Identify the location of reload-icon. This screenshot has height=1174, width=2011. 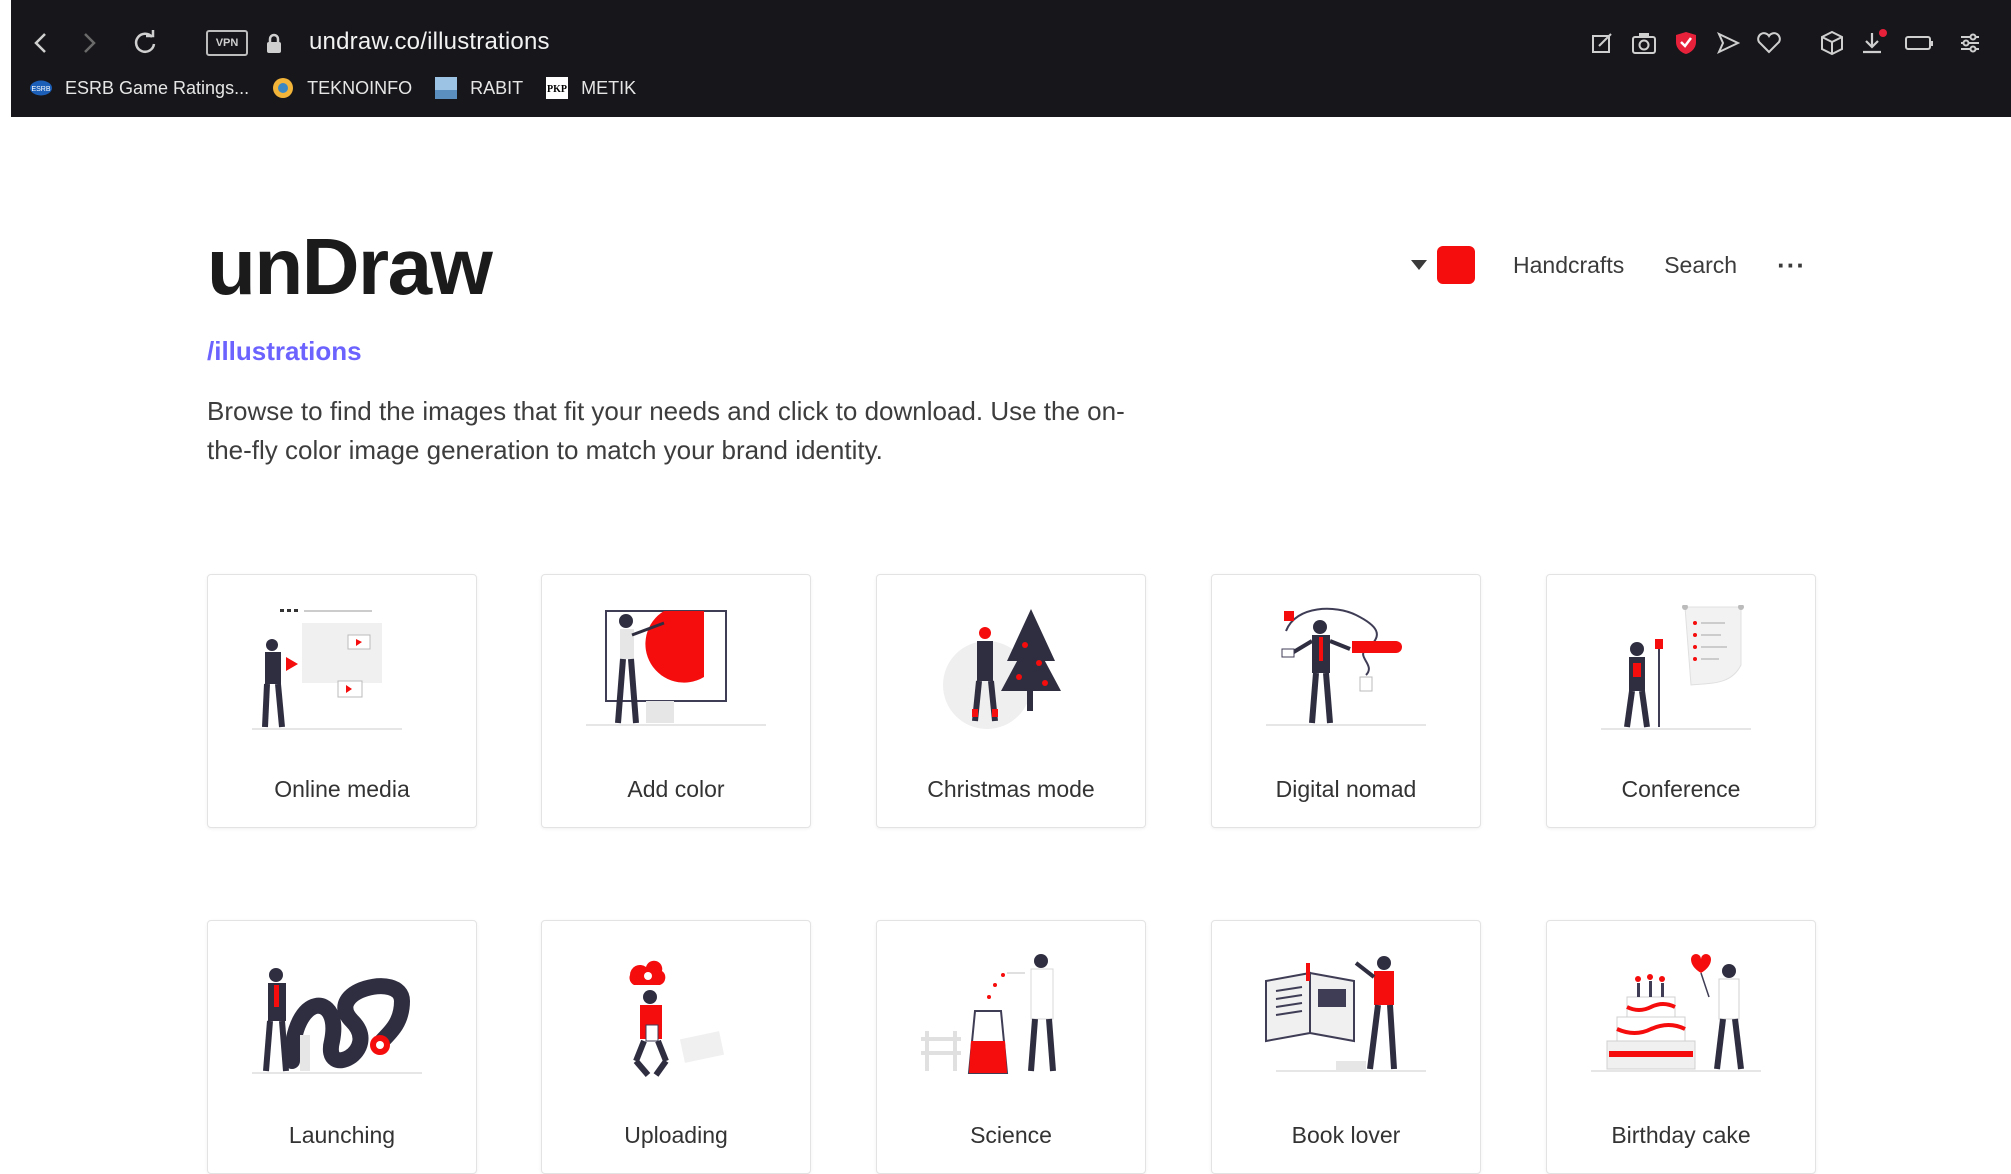
(145, 41).